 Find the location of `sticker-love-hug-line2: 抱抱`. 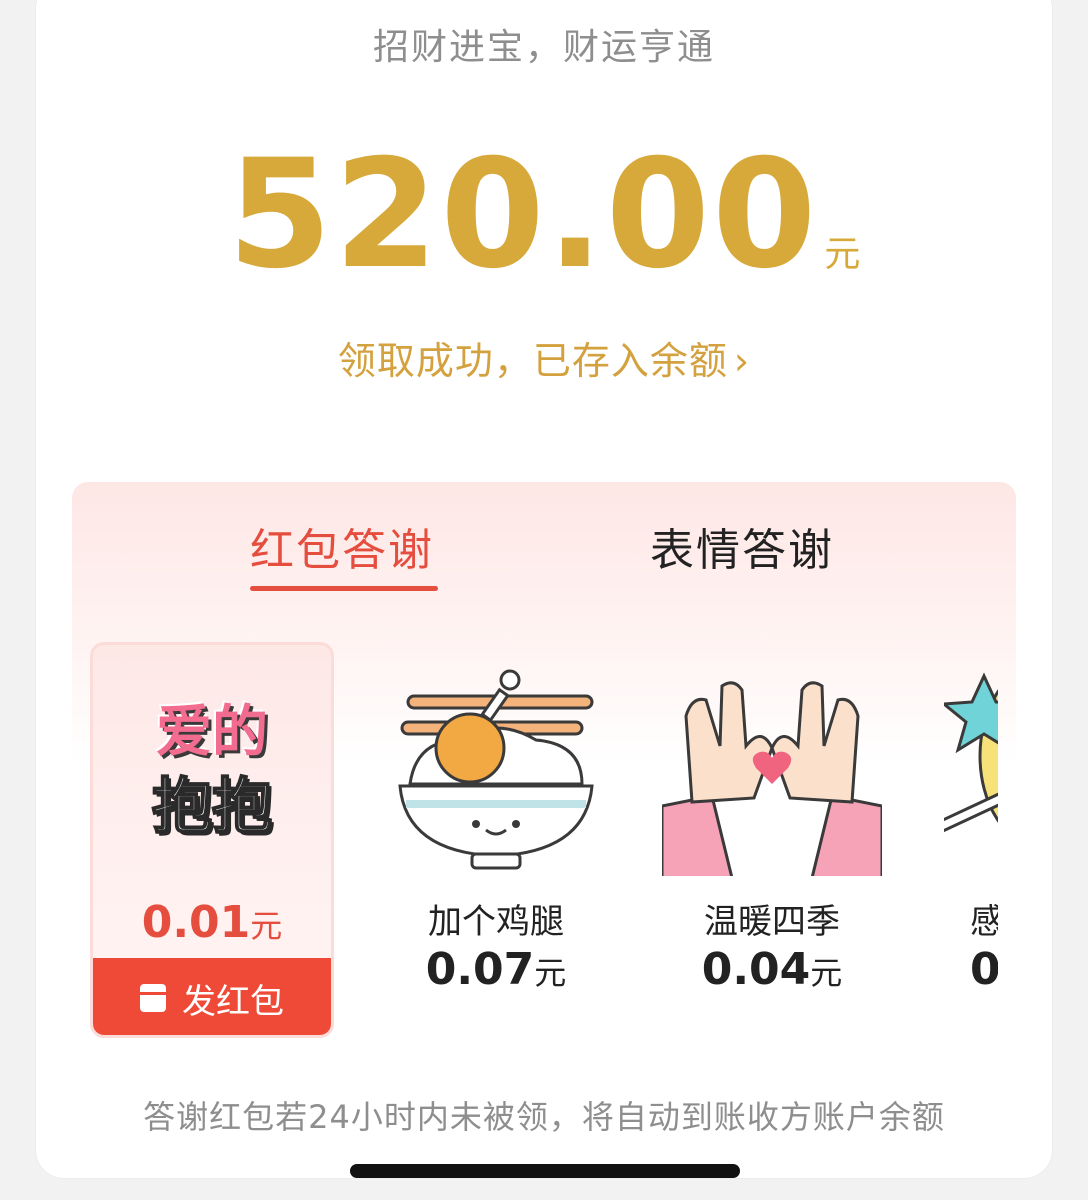

sticker-love-hug-line2: 抱抱 is located at coordinates (212, 807).